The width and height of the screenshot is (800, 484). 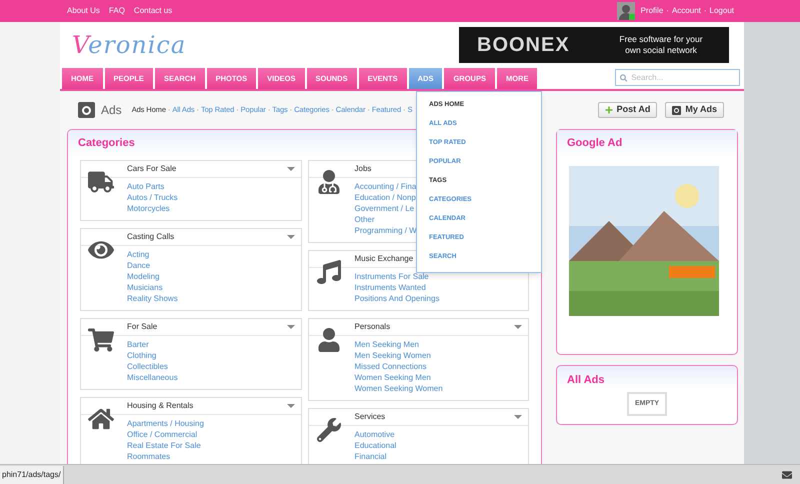 I want to click on top-link: FAQ, so click(x=116, y=11).